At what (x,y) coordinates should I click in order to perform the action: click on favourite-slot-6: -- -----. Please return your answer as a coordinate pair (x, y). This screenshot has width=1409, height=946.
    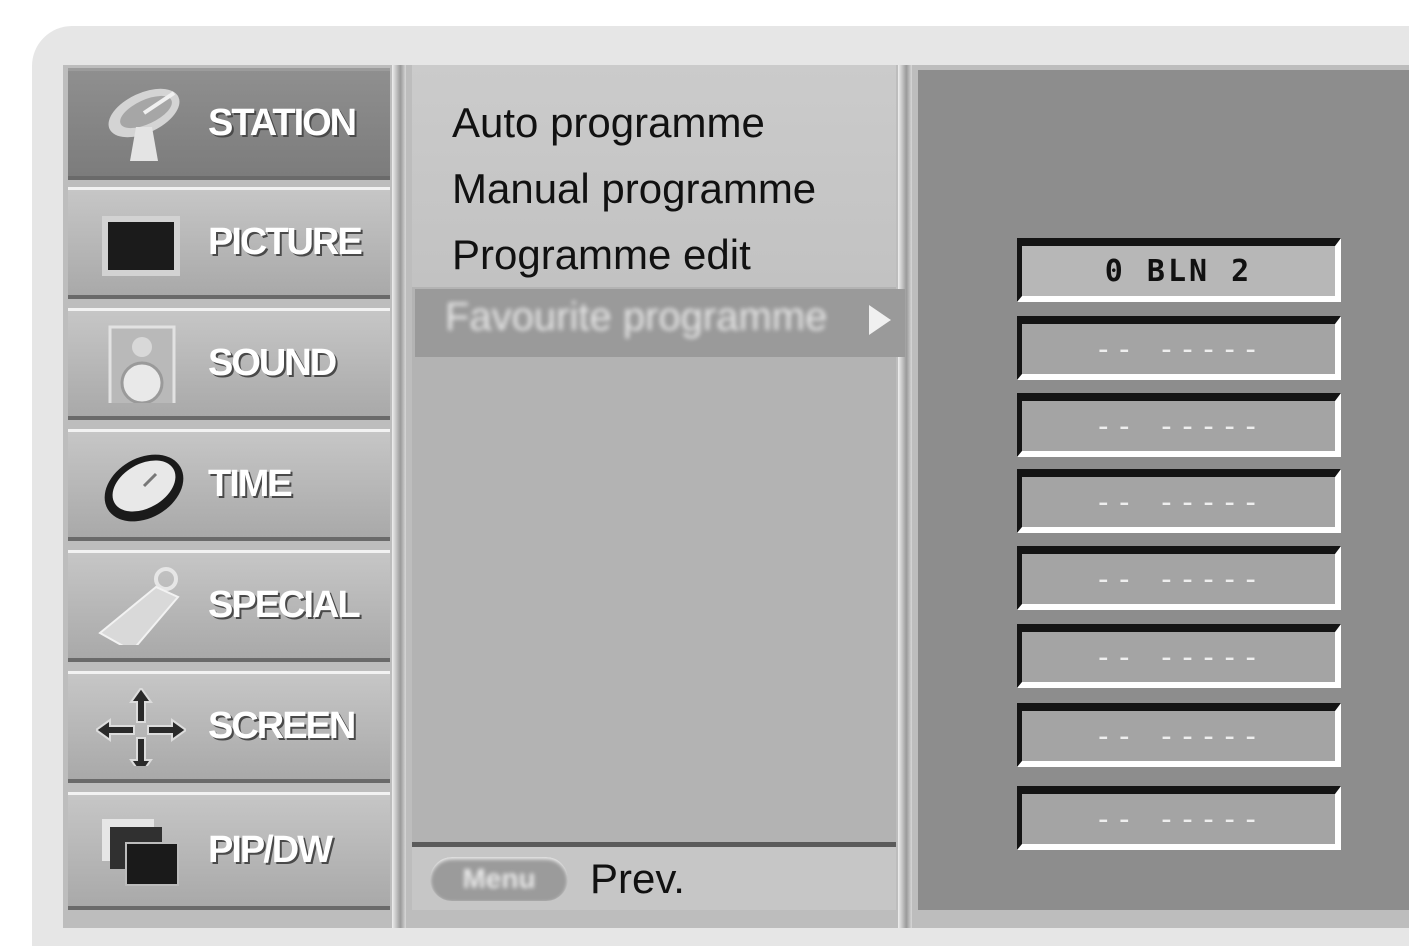
    Looking at the image, I should click on (1179, 656).